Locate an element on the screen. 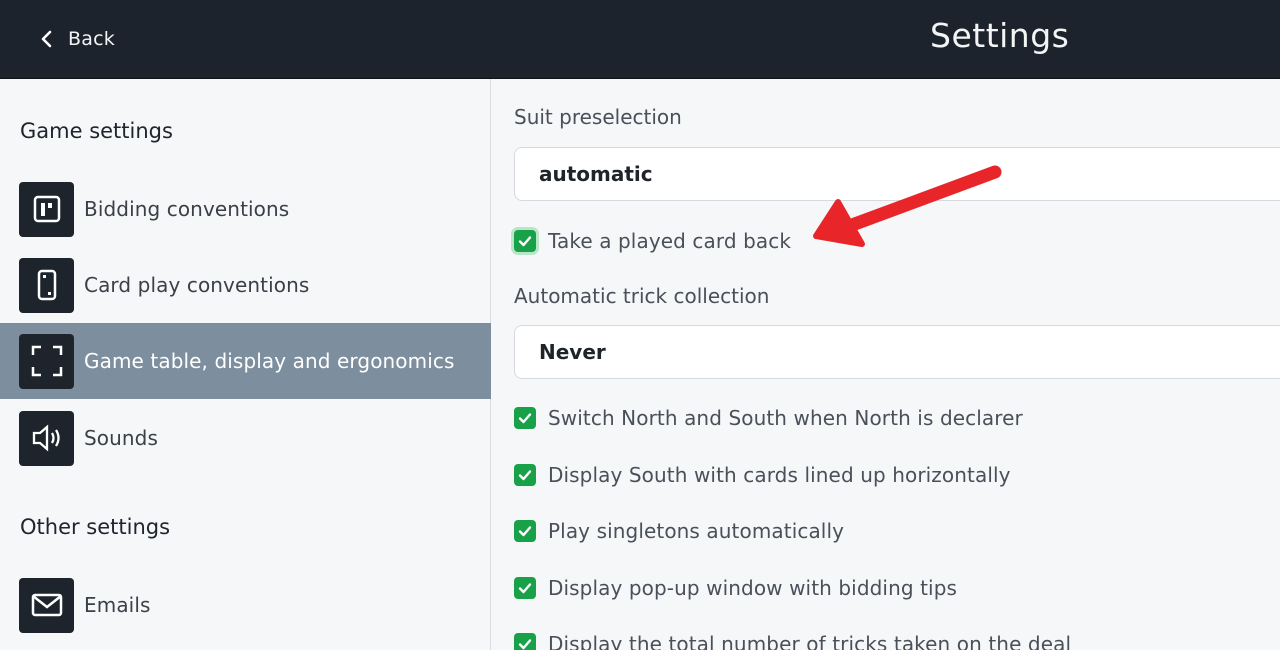  suit-preselection-select: automatic is located at coordinates (897, 174).